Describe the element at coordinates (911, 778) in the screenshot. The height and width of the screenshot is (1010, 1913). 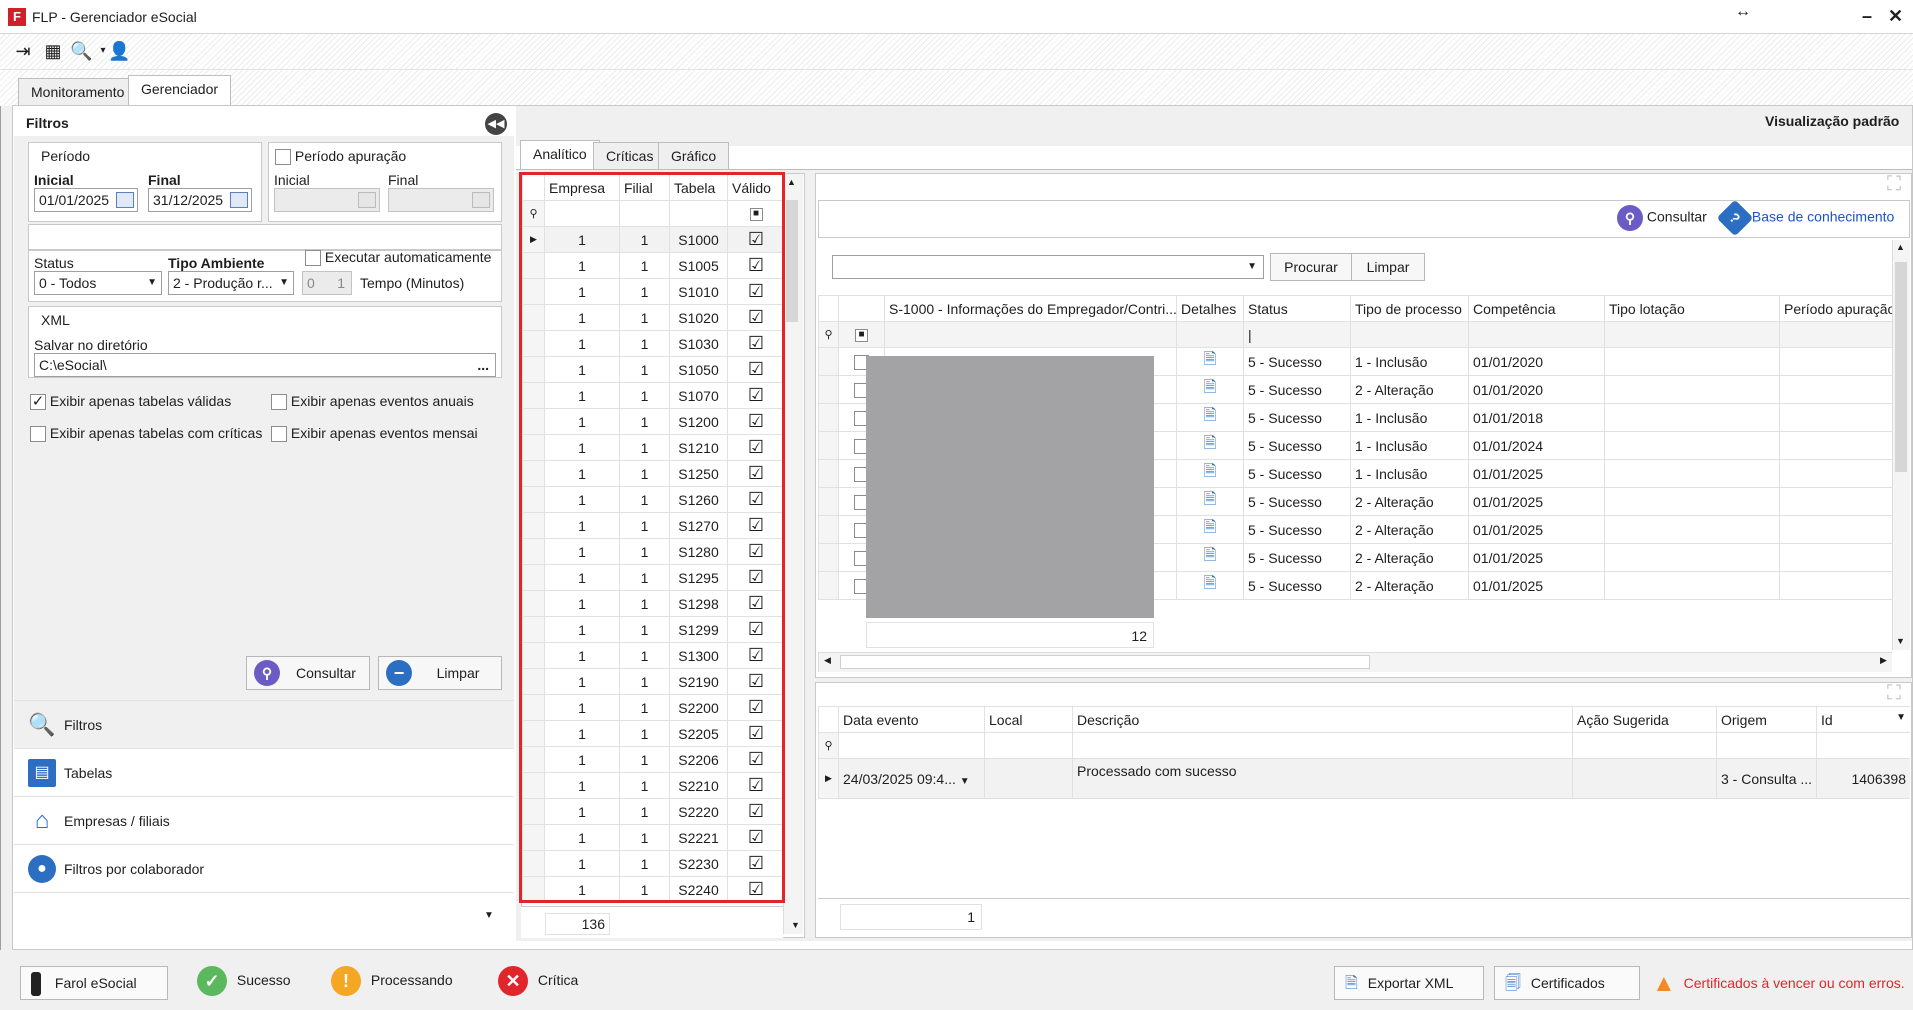
I see `cell-data-evento: 24/03/2025 09:4... ▼` at that location.